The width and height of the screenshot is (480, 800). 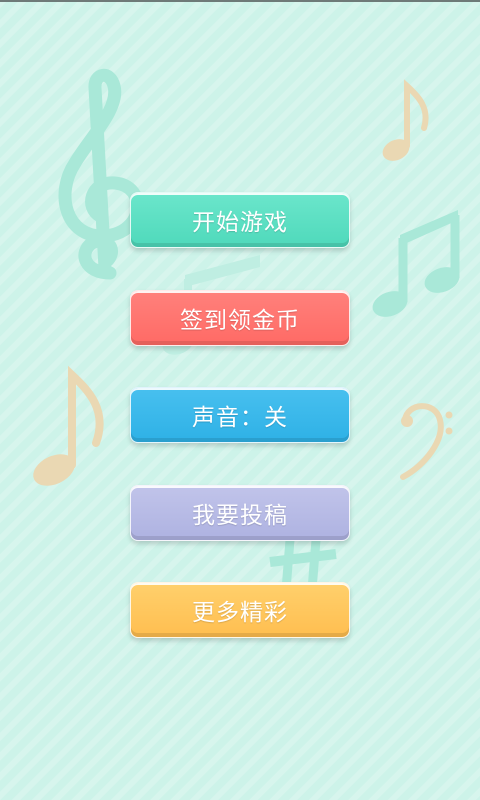 I want to click on sound-toggle-button: 声音：关, so click(x=240, y=415).